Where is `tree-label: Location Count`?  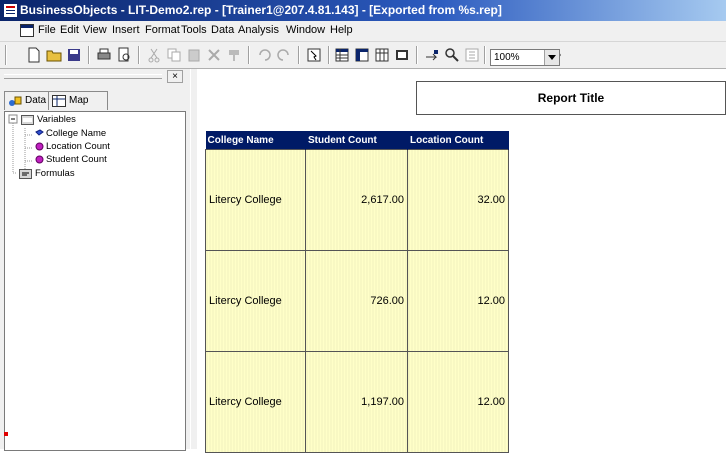
tree-label: Location Count is located at coordinates (78, 146).